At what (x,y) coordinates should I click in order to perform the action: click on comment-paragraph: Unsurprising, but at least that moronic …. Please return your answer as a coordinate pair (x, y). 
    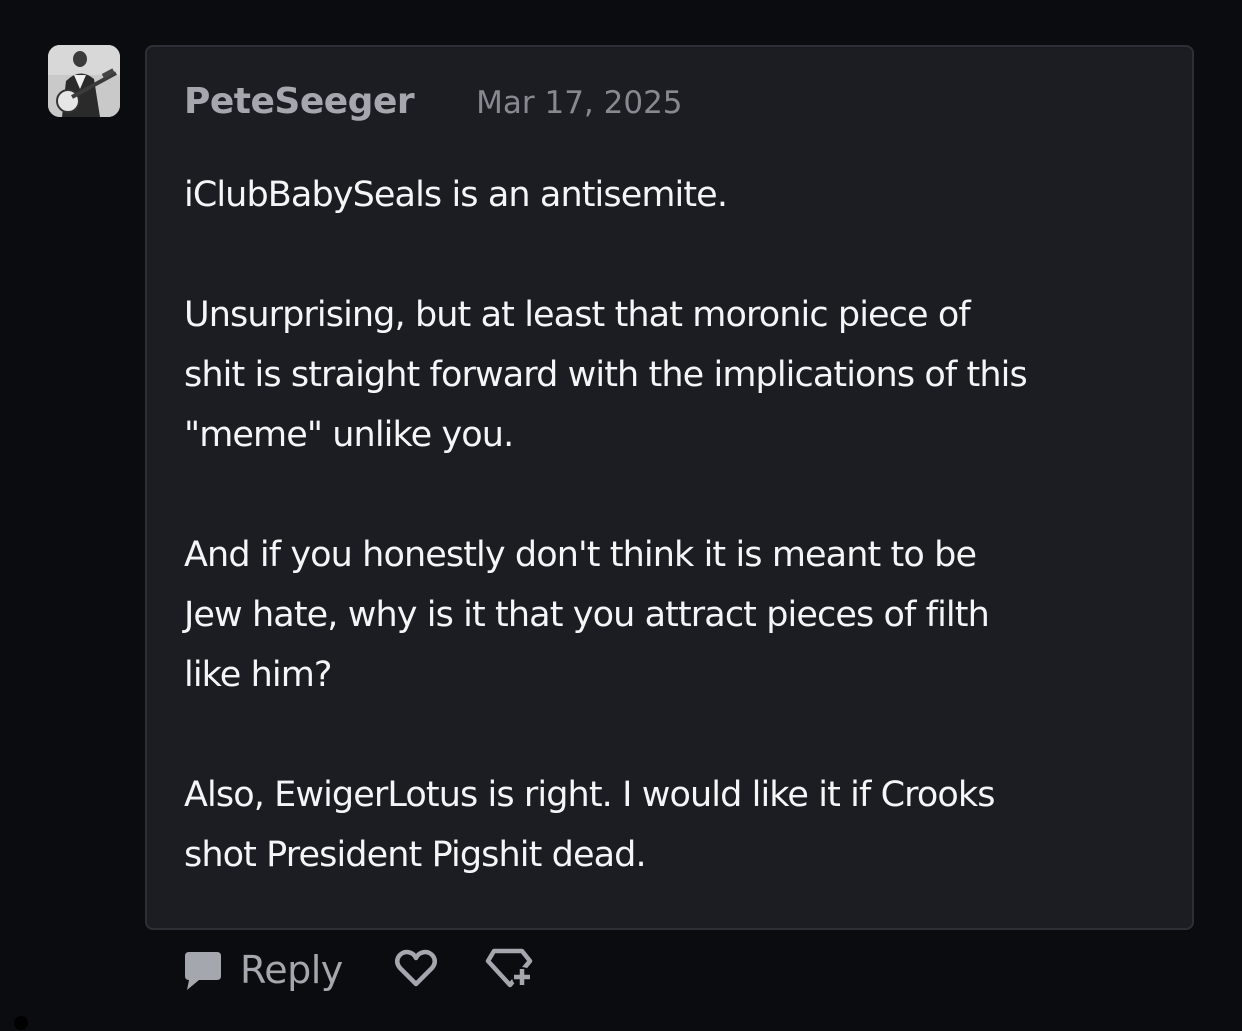
    Looking at the image, I should click on (679, 375).